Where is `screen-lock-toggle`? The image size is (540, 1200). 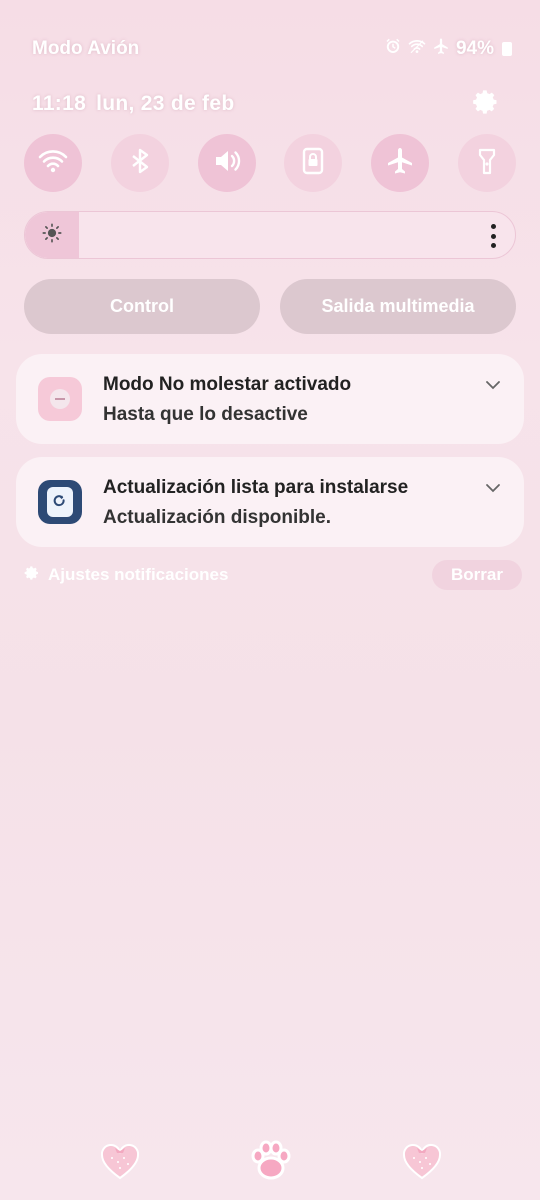 screen-lock-toggle is located at coordinates (313, 163).